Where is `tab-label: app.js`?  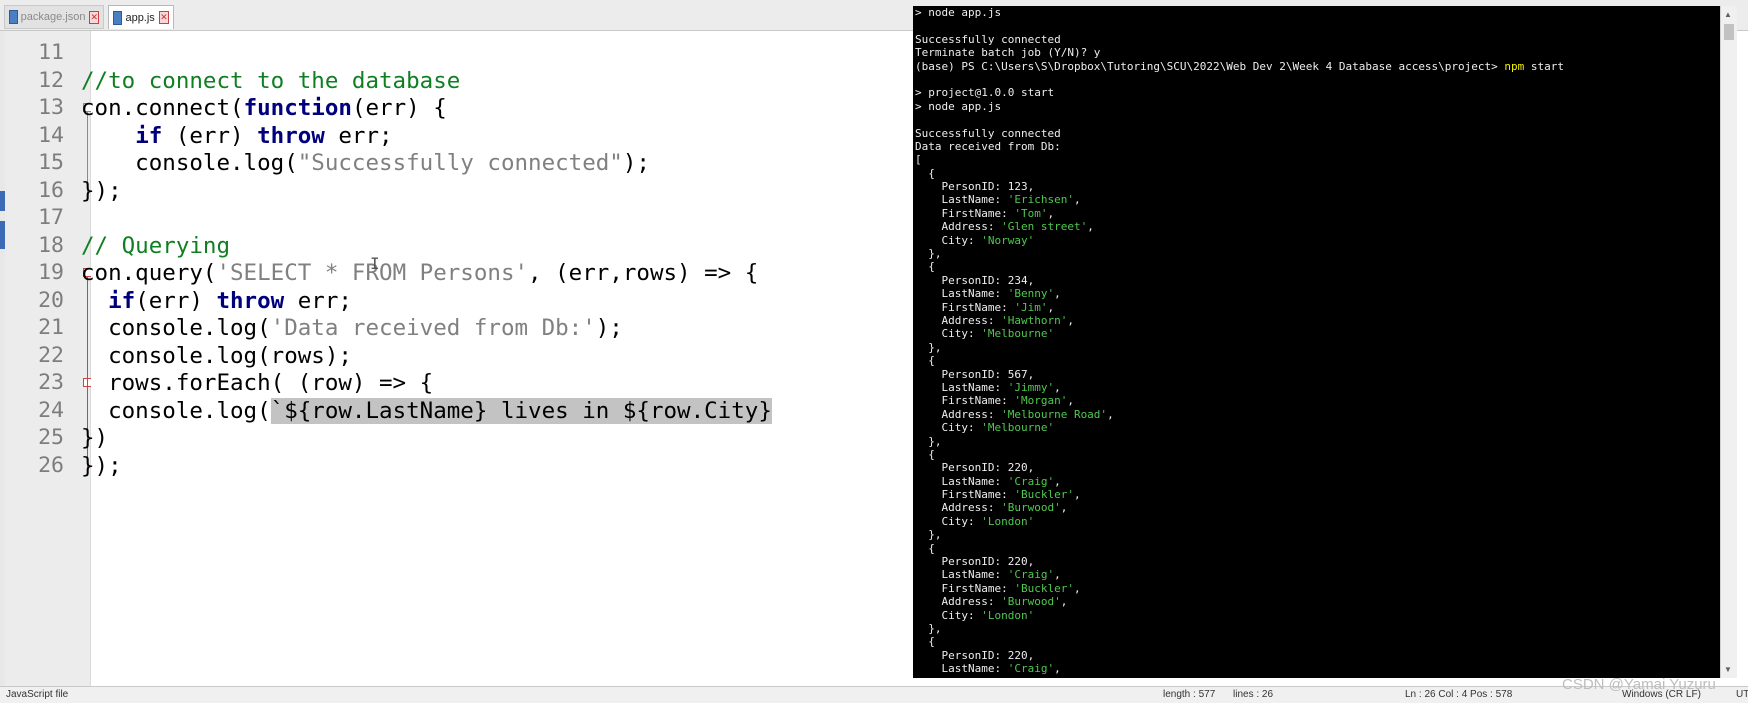 tab-label: app.js is located at coordinates (140, 17).